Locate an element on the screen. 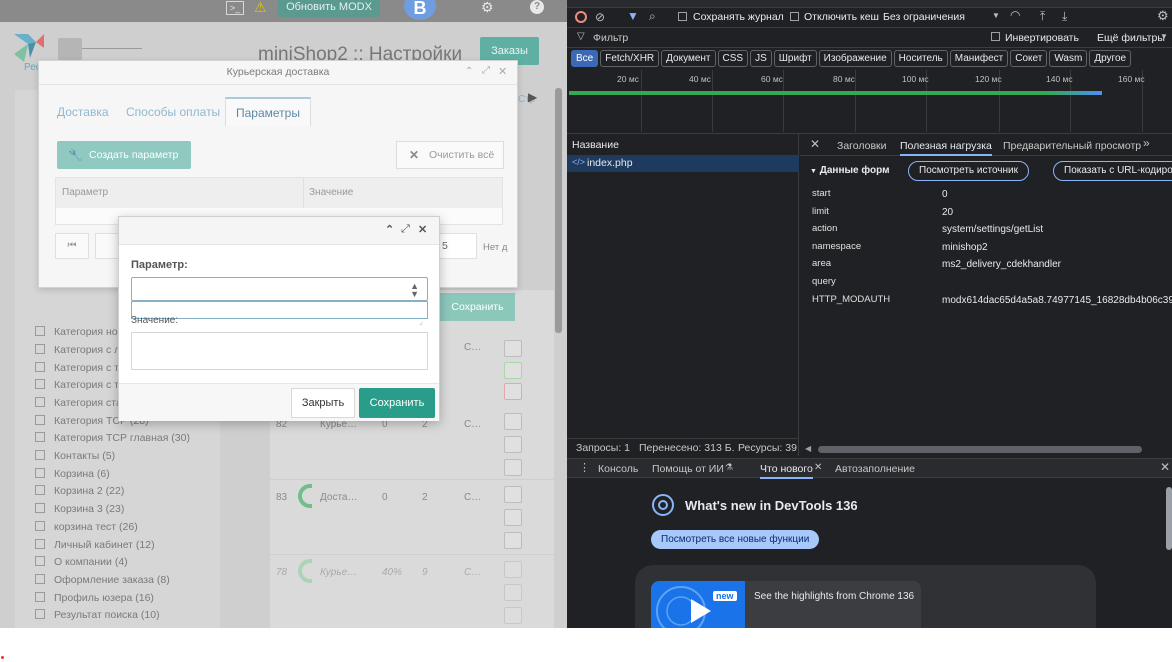 The width and height of the screenshot is (1172, 662). update-modx-button: Обновить MODX is located at coordinates (329, 8).